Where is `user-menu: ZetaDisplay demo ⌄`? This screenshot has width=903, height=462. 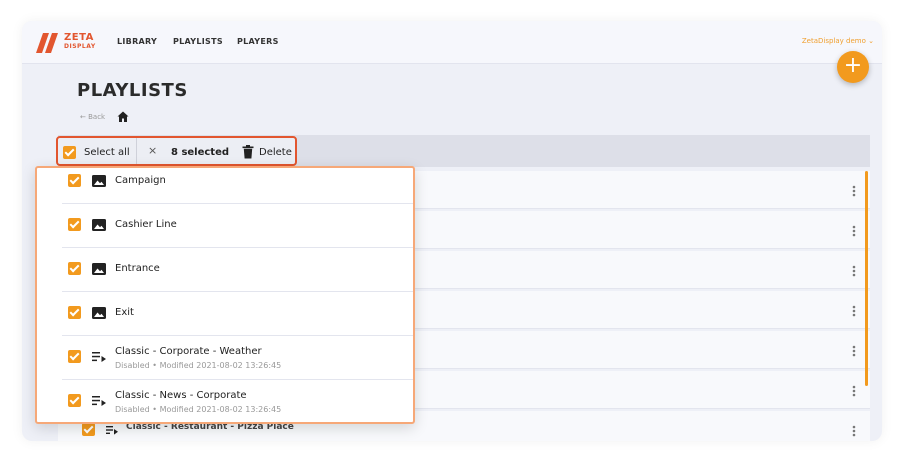 user-menu: ZetaDisplay demo ⌄ is located at coordinates (838, 41).